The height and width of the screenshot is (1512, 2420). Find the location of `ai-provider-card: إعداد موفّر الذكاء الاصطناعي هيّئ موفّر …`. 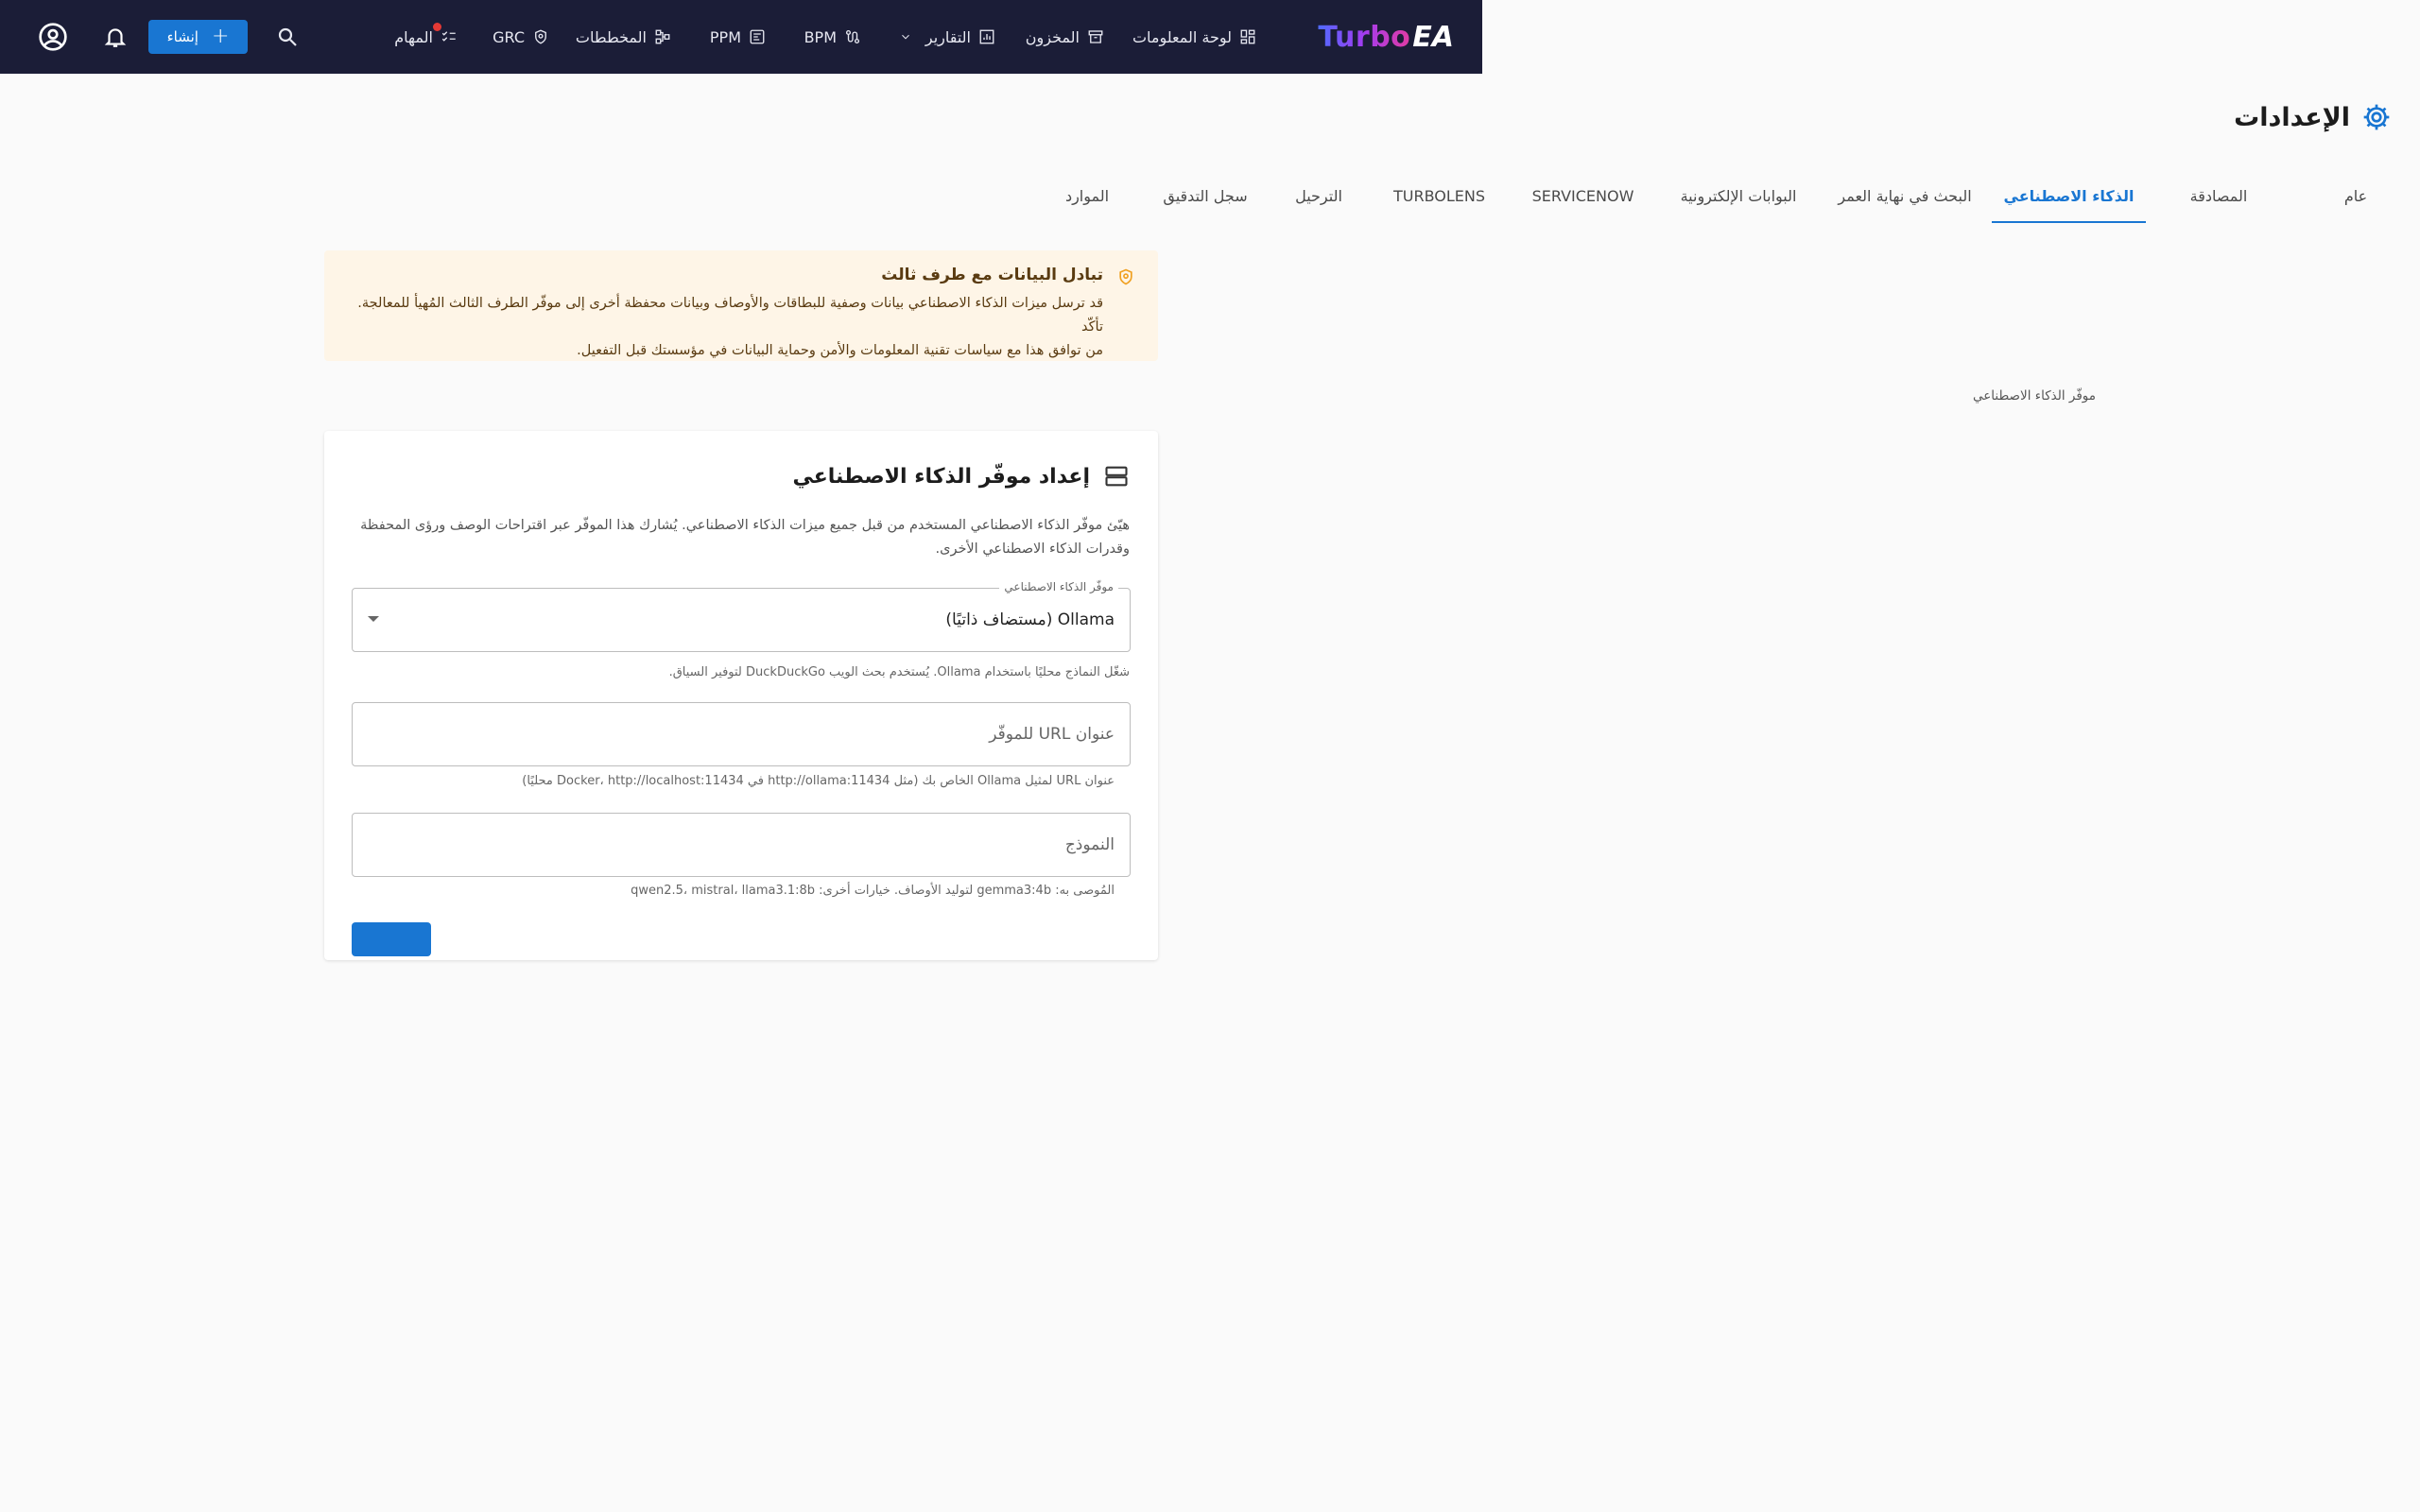

ai-provider-card: إعداد موفّر الذكاء الاصطناعي هيّئ موفّر … is located at coordinates (741, 695).